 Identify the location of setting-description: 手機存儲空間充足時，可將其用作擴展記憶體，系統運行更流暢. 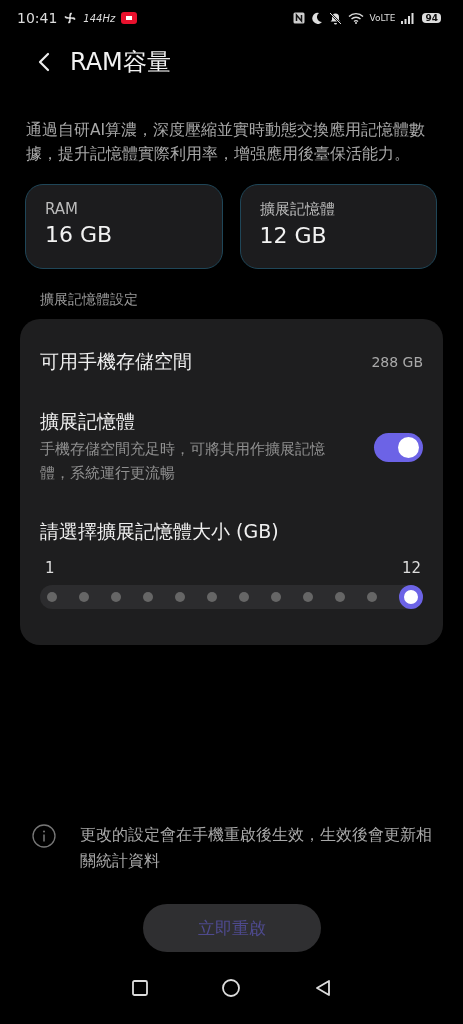
(183, 461).